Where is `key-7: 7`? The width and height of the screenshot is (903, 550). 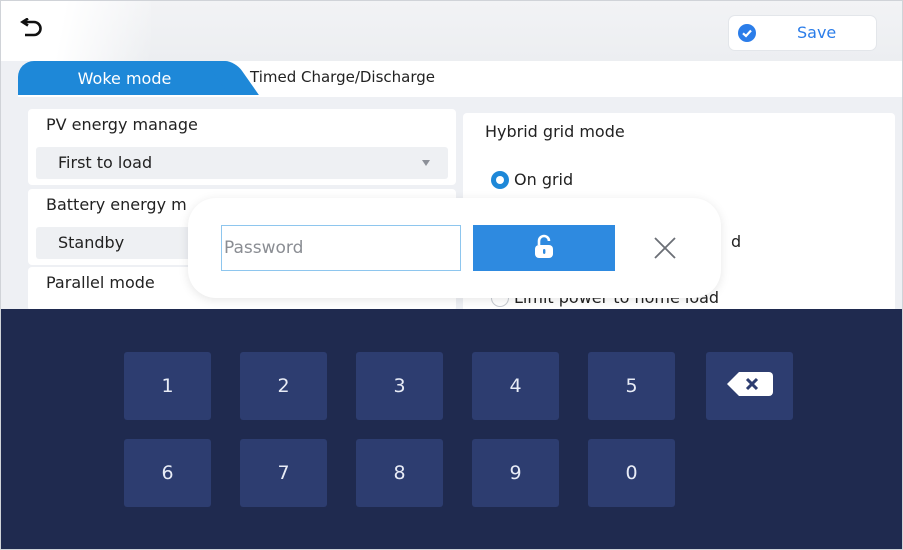
key-7: 7 is located at coordinates (283, 473).